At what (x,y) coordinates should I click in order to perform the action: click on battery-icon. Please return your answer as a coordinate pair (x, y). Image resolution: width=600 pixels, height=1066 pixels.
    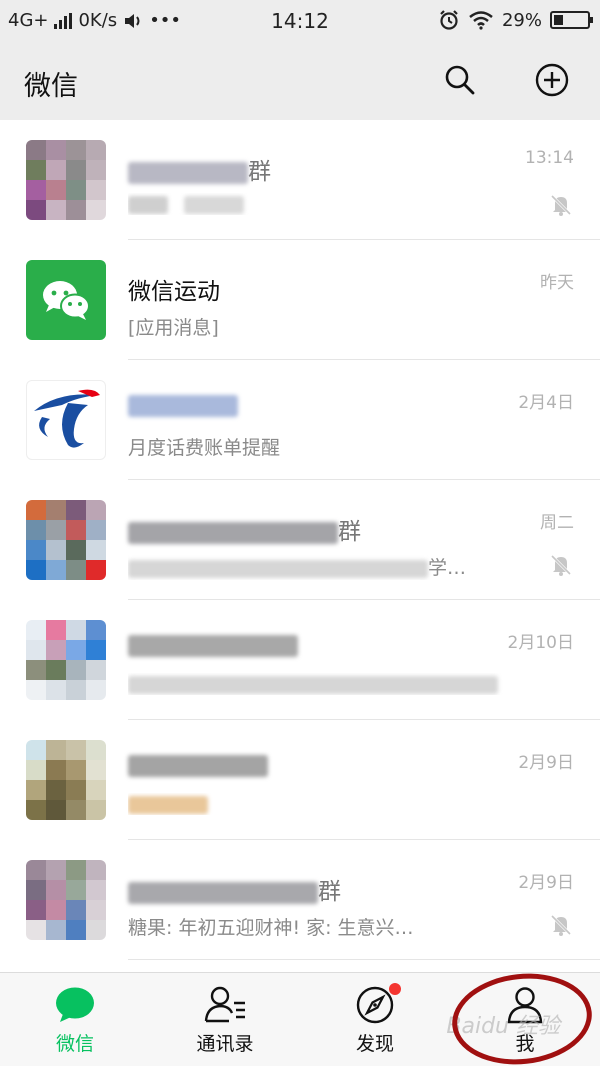
    Looking at the image, I should click on (571, 20).